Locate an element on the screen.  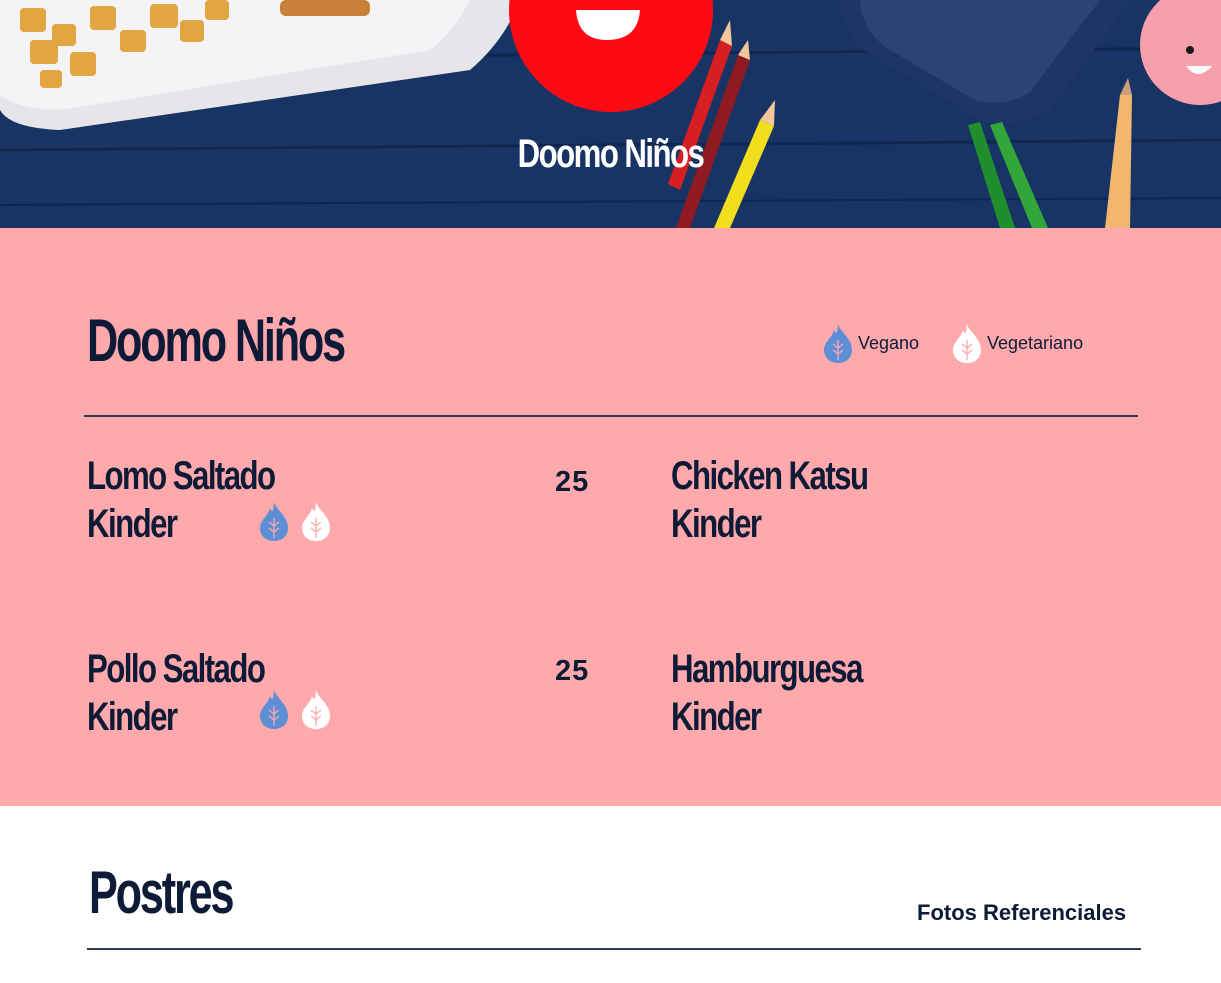
legend-label-vegano: Vegano is located at coordinates (889, 342).